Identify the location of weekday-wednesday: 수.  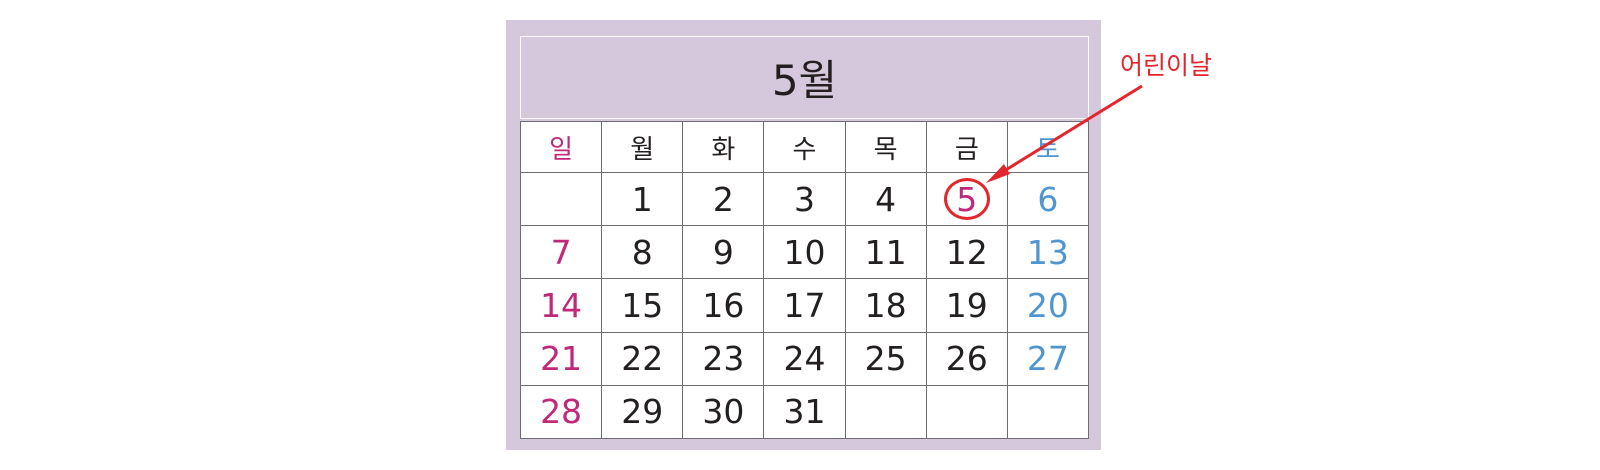
(804, 147).